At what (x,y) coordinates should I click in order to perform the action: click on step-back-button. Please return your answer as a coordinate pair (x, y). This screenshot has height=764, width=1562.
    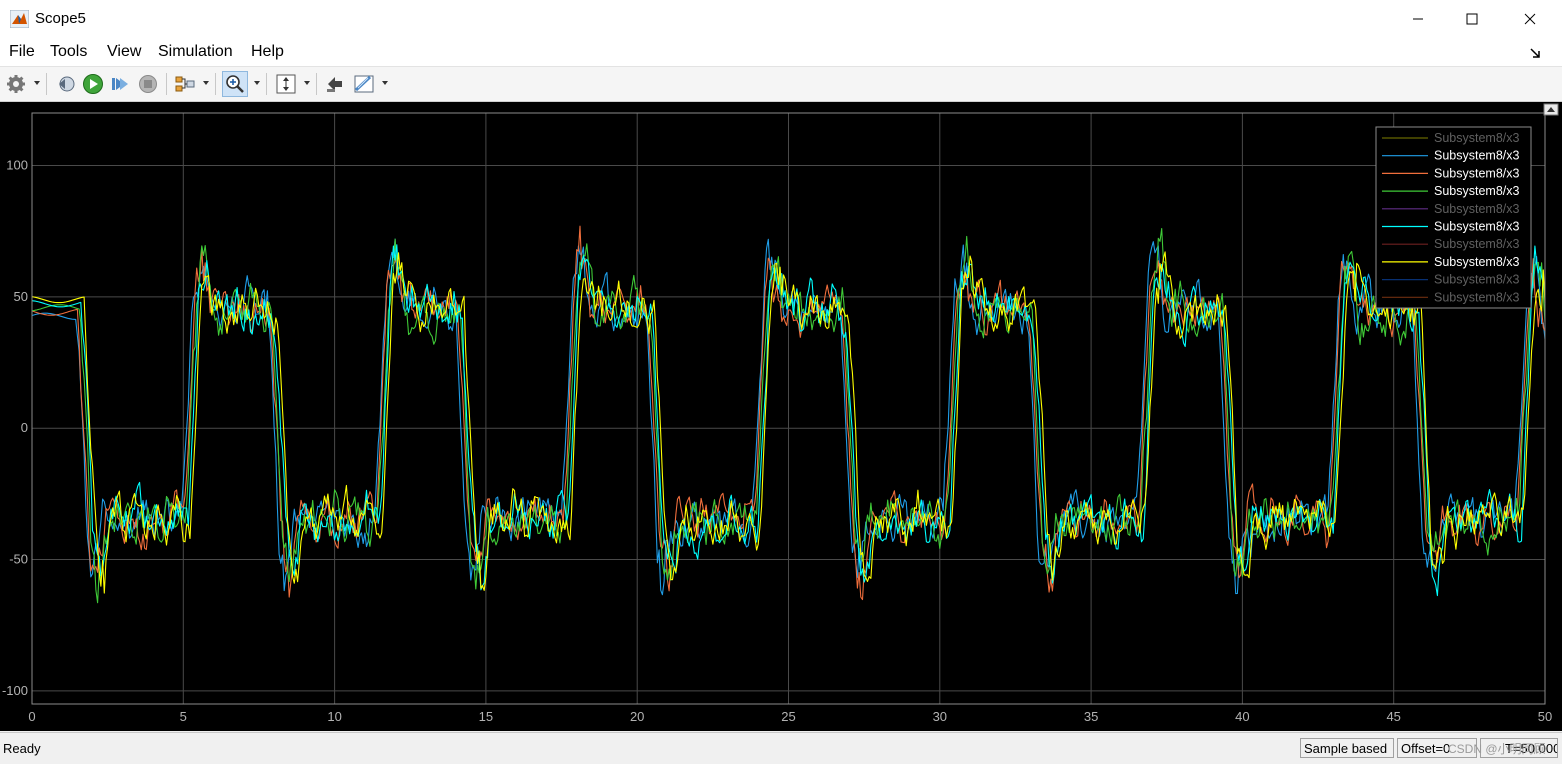
    Looking at the image, I should click on (66, 84).